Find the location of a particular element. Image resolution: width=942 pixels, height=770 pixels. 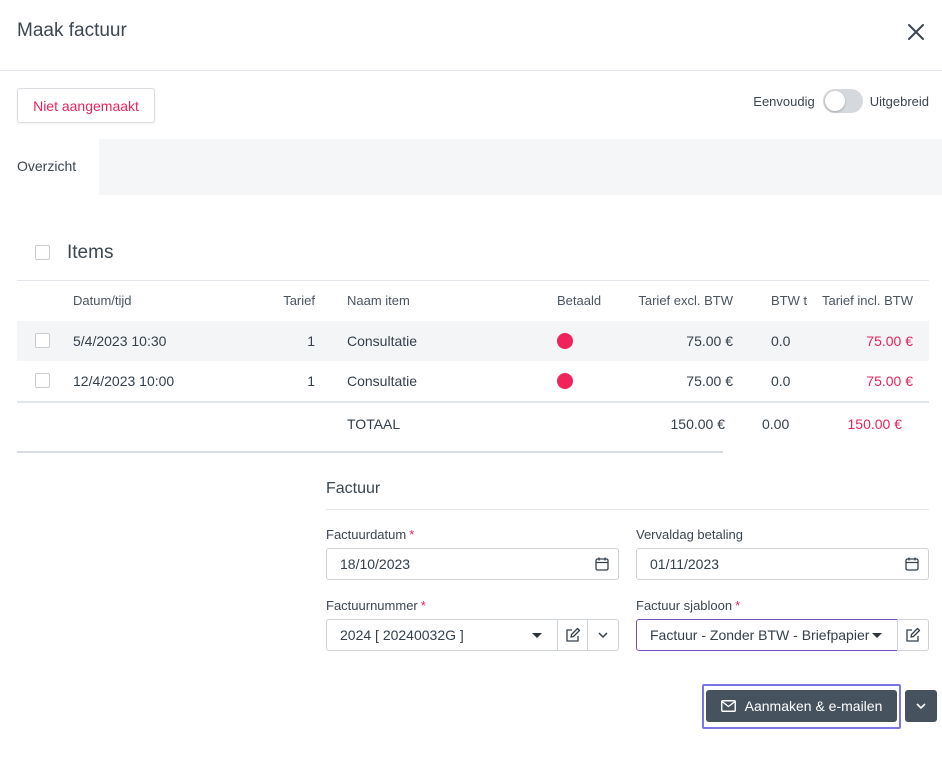

template-select: Factuur - Zonder BTW - Briefpapier is located at coordinates (767, 635).